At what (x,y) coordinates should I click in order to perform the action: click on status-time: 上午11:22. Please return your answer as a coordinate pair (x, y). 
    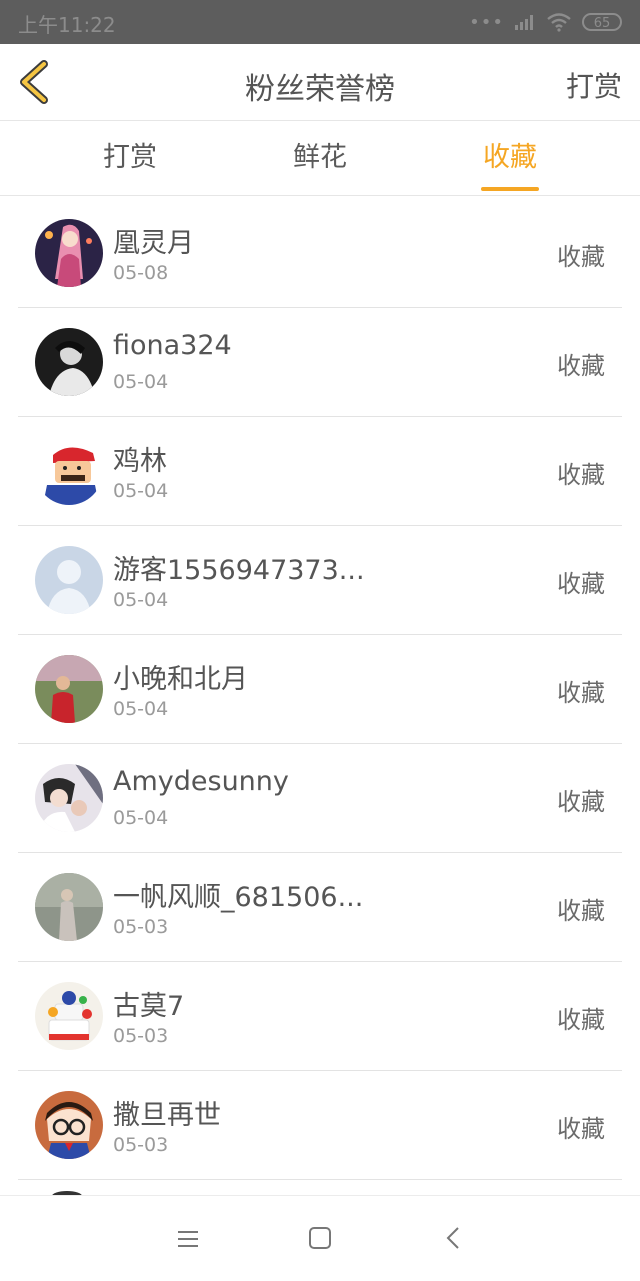
    Looking at the image, I should click on (67, 25).